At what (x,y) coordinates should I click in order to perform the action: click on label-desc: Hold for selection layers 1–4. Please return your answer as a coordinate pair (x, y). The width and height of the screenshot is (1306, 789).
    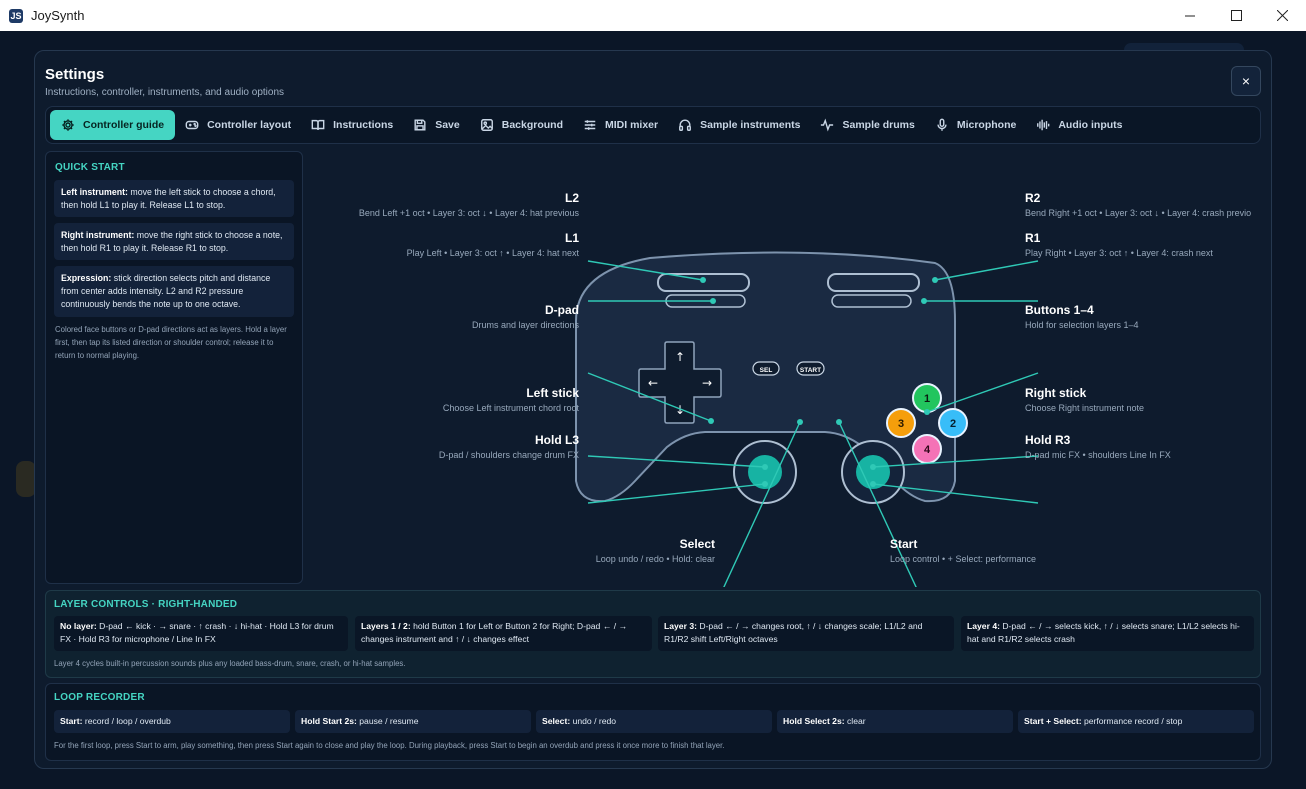
    Looking at the image, I should click on (1082, 325).